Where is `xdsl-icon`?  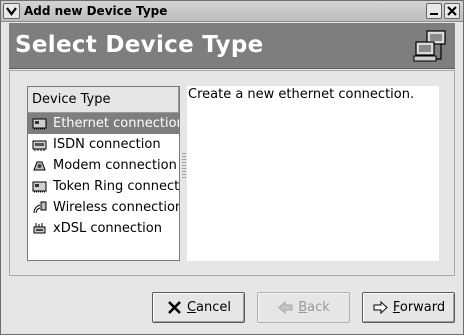
xdsl-icon is located at coordinates (39, 228).